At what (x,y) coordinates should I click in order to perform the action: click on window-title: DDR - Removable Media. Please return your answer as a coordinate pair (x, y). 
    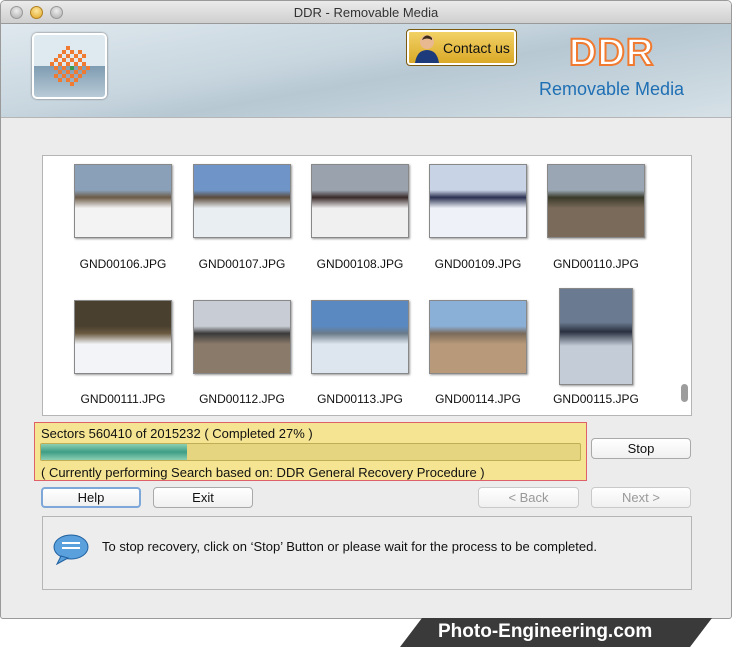
    Looking at the image, I should click on (366, 12).